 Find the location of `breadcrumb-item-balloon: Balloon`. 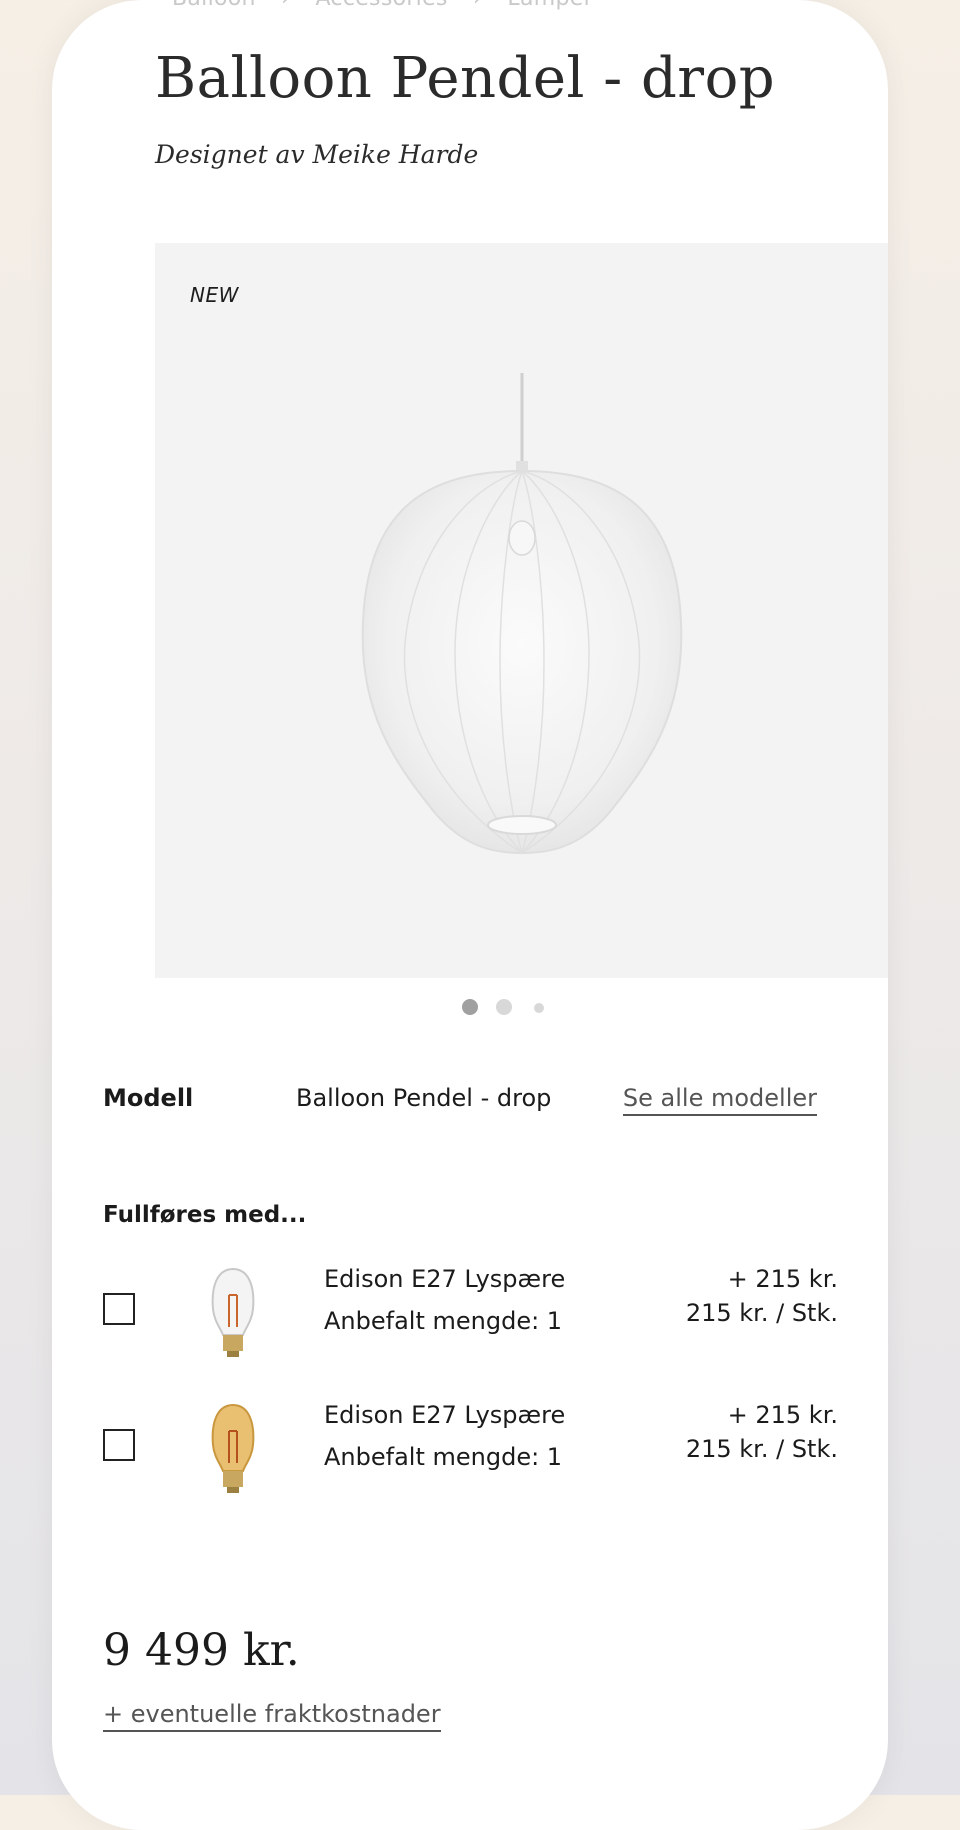

breadcrumb-item-balloon: Balloon is located at coordinates (214, 5).